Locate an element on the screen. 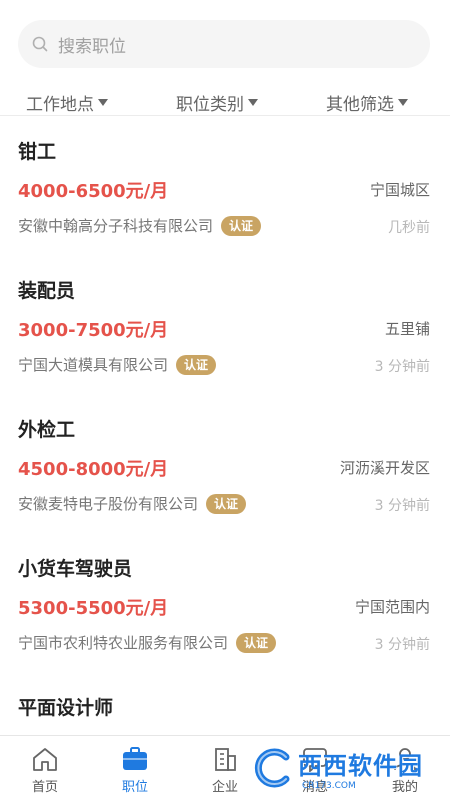  job-title: 装配员 is located at coordinates (47, 291).